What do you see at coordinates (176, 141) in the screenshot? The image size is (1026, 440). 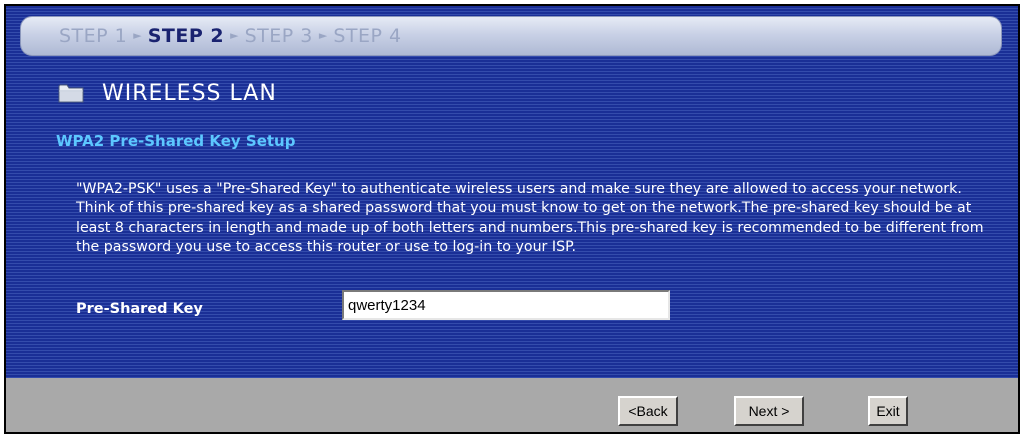 I see `section-title: WPA2 Pre-Shared Key Setup` at bounding box center [176, 141].